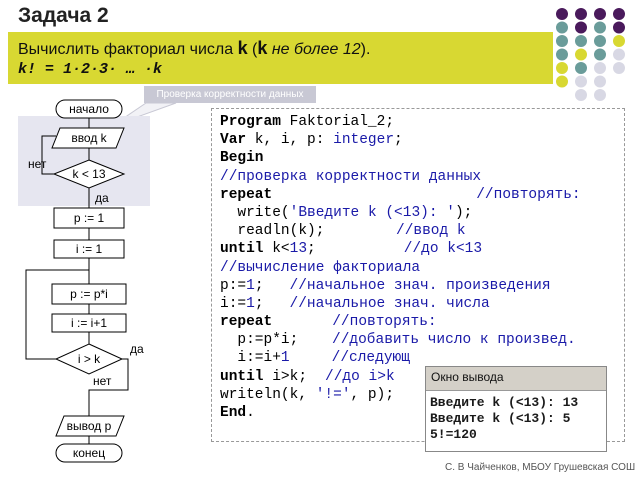 The image size is (640, 480). What do you see at coordinates (250, 413) in the screenshot?
I see `code-text: .` at bounding box center [250, 413].